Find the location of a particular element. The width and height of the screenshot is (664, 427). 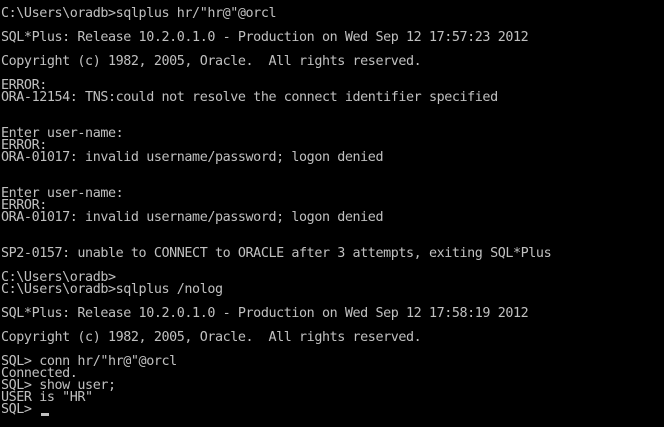

console-line-command-sqlplus-nolog: C:\Users\oradb>sqlplus /nolog is located at coordinates (112, 289).